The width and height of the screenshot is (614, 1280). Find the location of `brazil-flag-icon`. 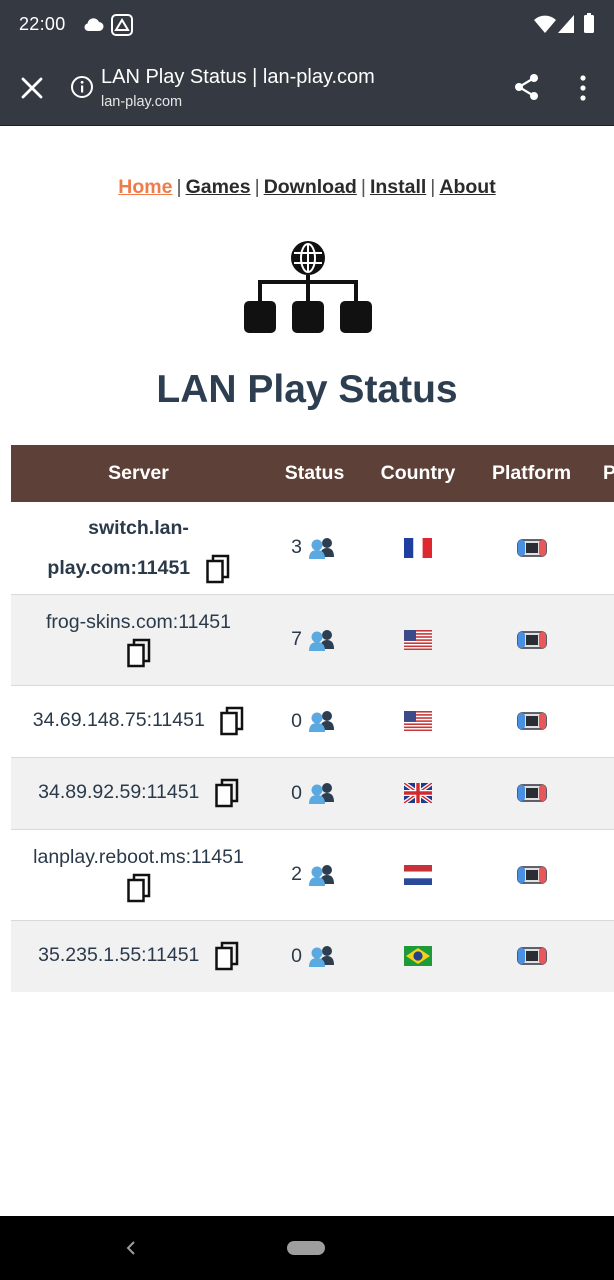

brazil-flag-icon is located at coordinates (418, 956).